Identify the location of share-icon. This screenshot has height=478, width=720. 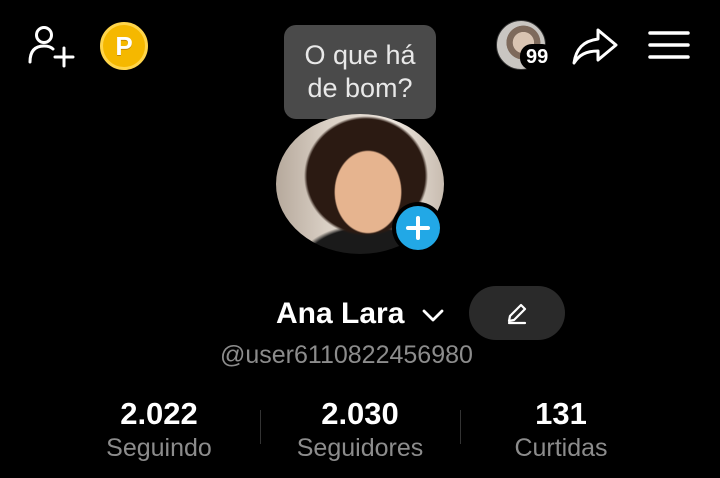
(595, 46).